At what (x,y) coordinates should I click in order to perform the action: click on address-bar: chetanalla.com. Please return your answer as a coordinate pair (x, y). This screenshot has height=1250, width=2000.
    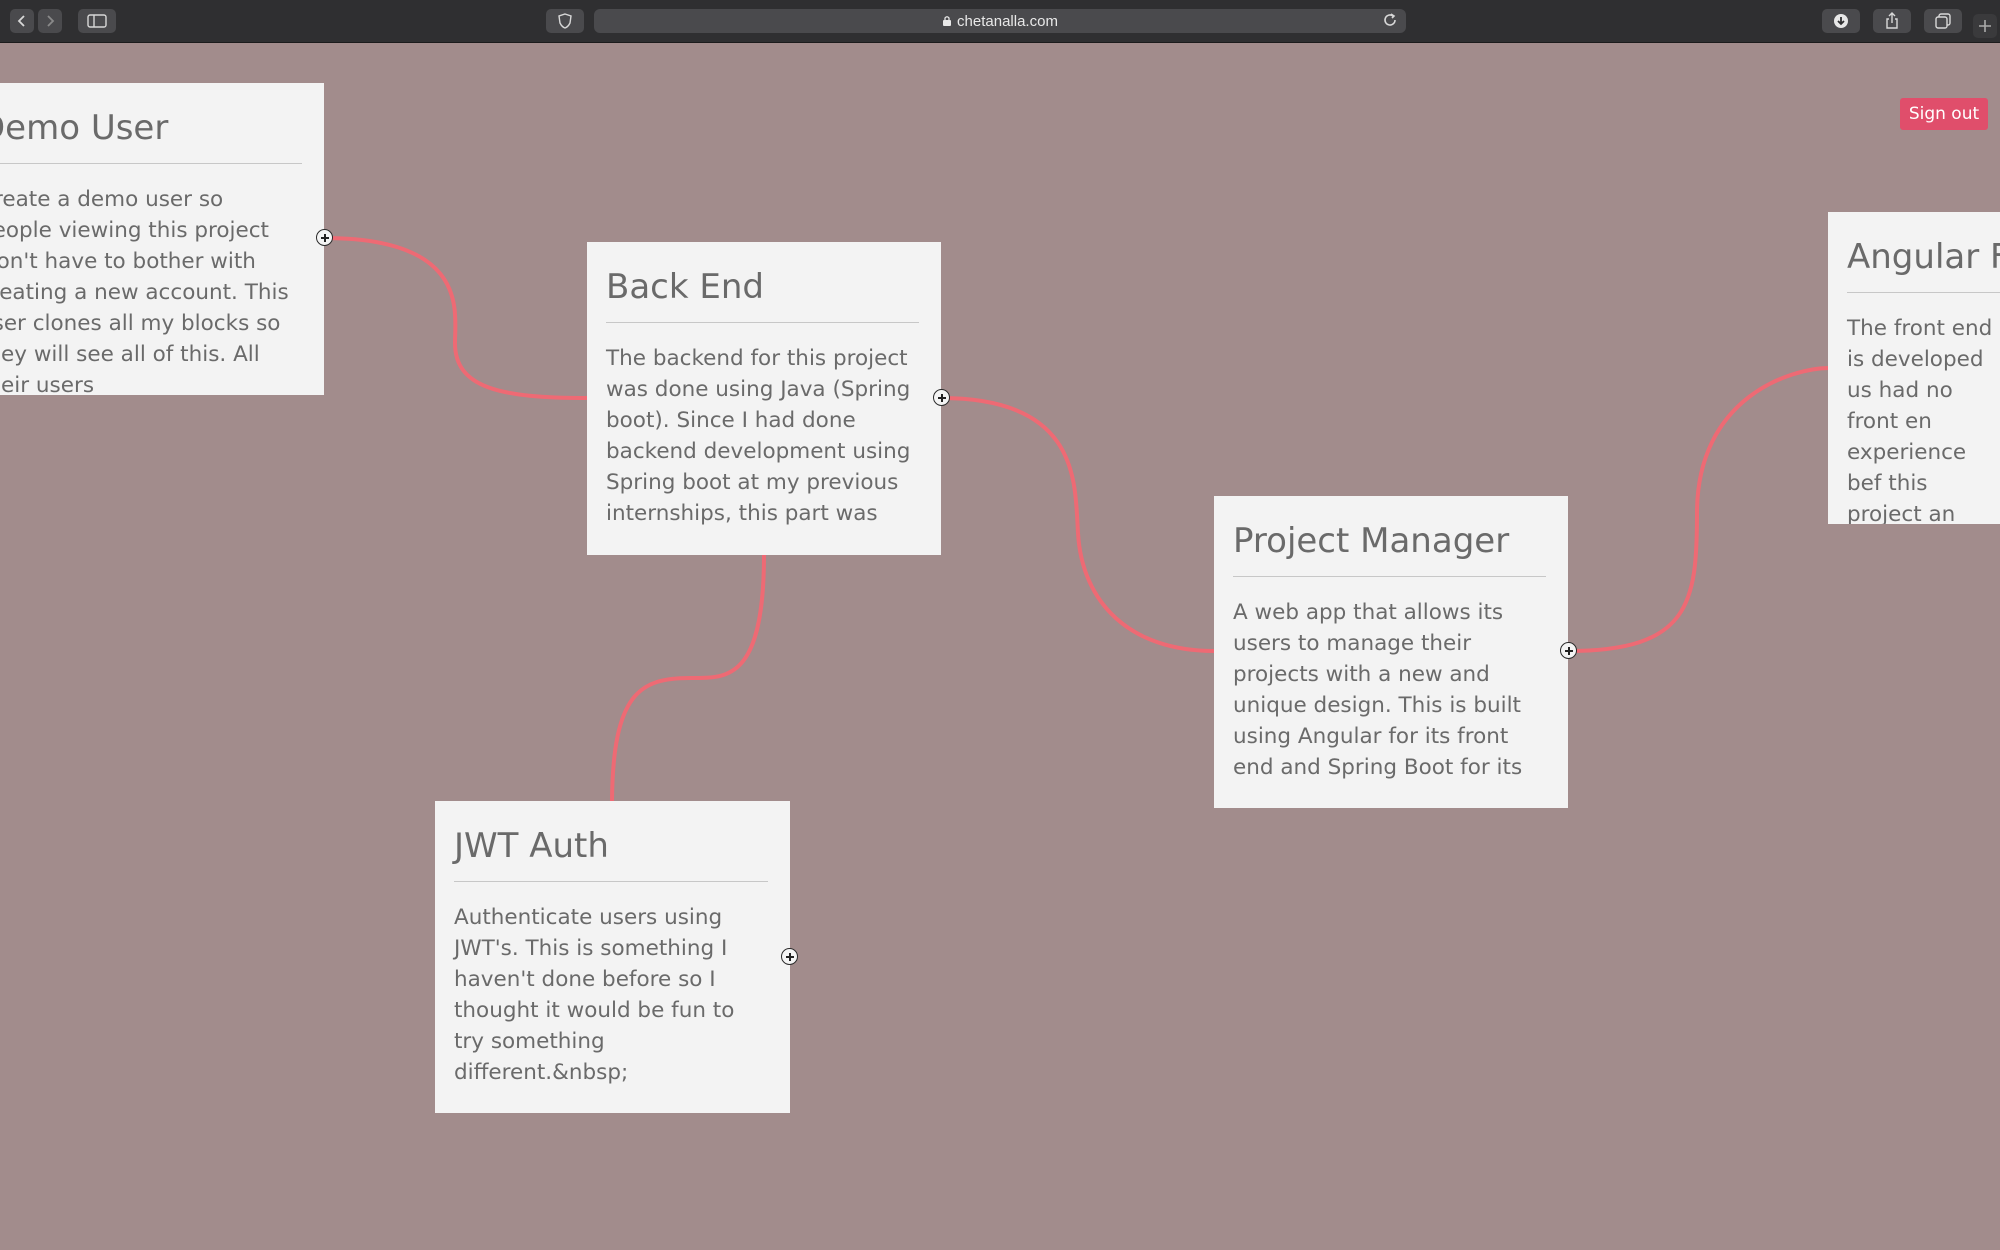
    Looking at the image, I should click on (1000, 21).